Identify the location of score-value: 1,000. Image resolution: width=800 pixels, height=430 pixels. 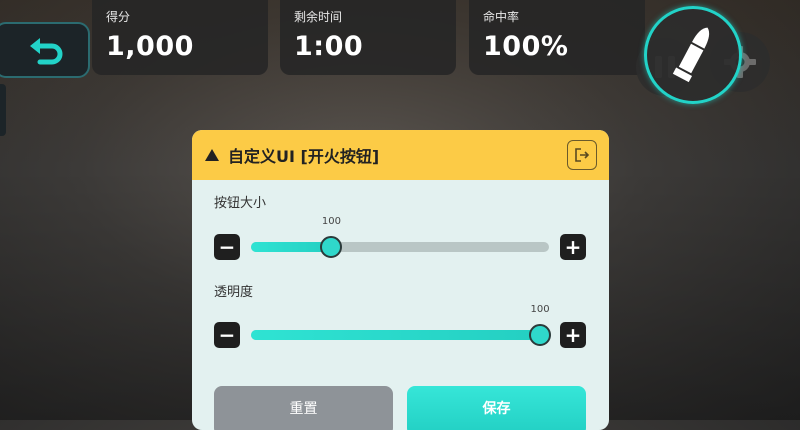
(150, 46).